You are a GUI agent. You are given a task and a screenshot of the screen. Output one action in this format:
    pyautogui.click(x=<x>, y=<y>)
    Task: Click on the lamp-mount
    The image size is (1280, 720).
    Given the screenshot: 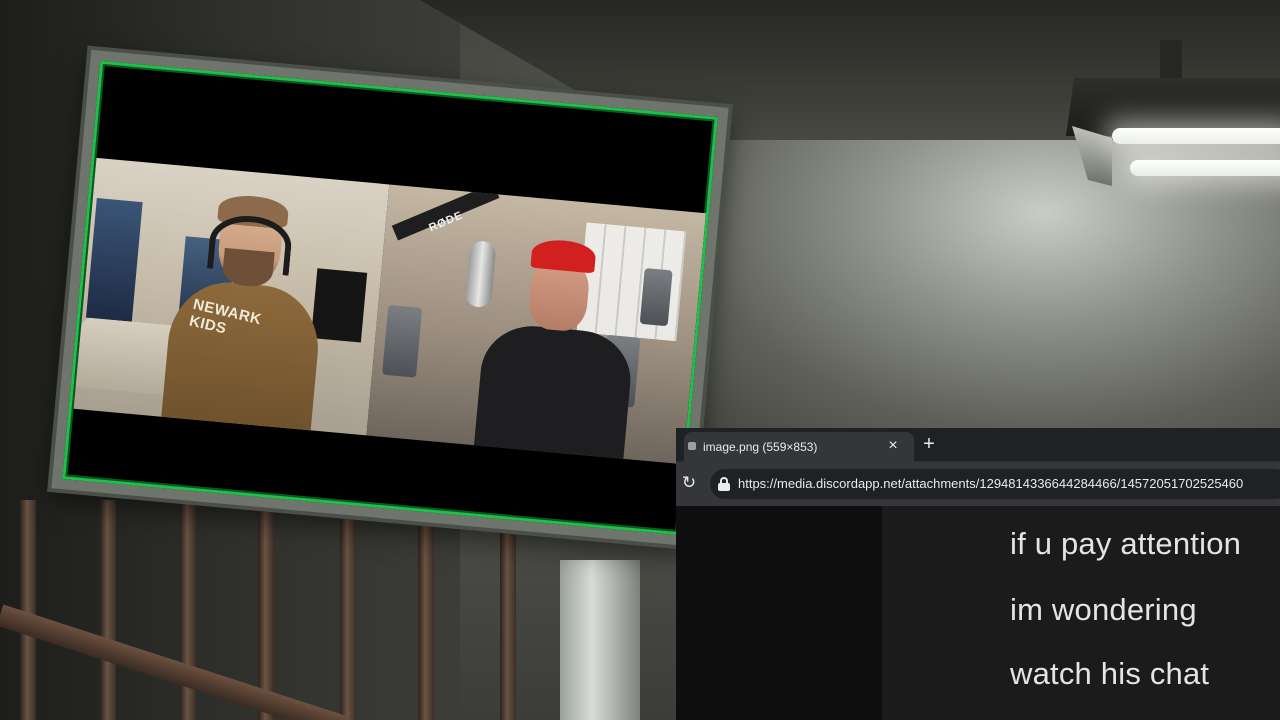 What is the action you would take?
    pyautogui.click(x=1171, y=61)
    